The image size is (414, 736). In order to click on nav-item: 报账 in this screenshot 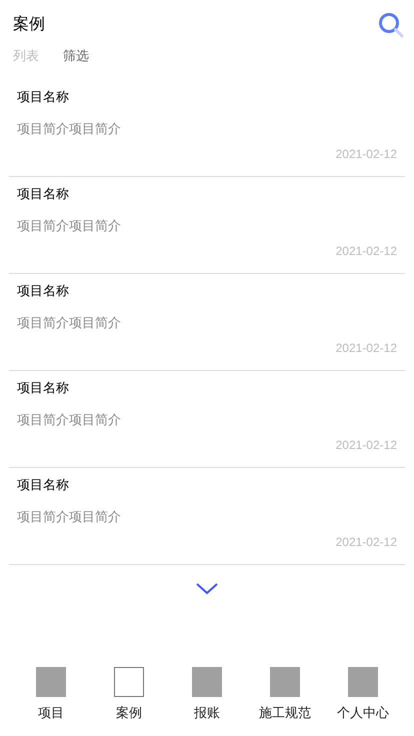, I will do `click(207, 694)`.